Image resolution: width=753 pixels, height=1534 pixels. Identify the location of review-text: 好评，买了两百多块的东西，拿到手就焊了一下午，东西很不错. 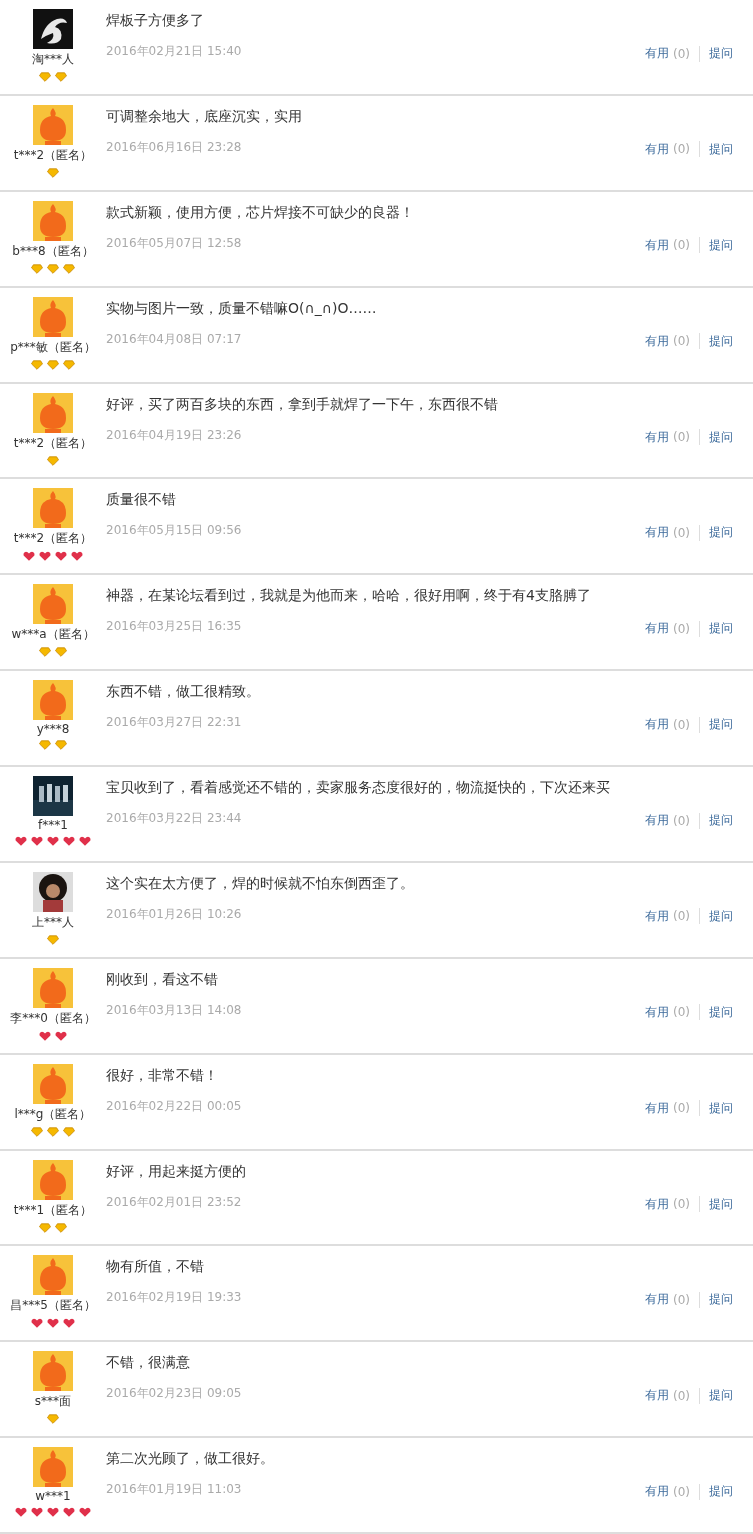
(302, 404).